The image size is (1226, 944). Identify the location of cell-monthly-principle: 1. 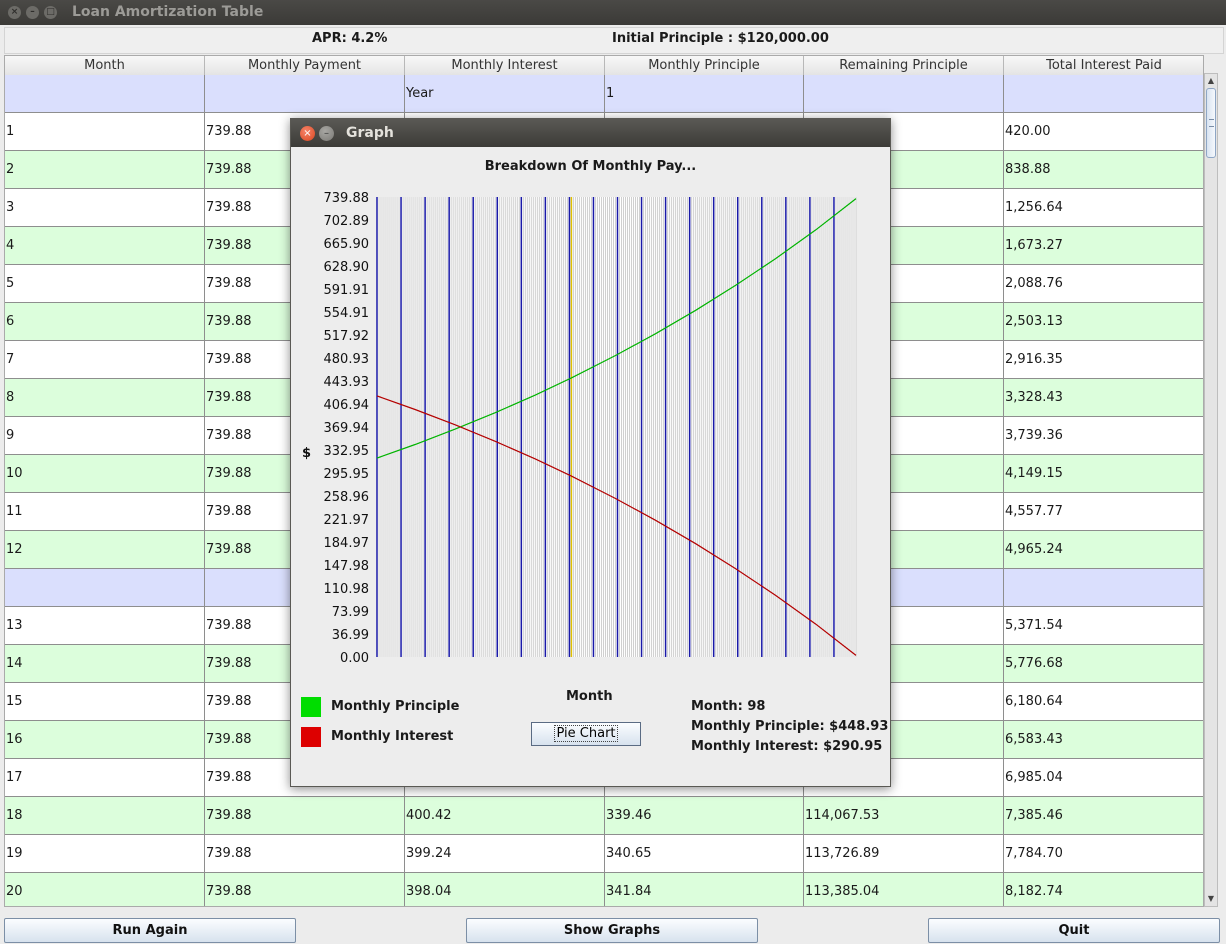
(704, 94).